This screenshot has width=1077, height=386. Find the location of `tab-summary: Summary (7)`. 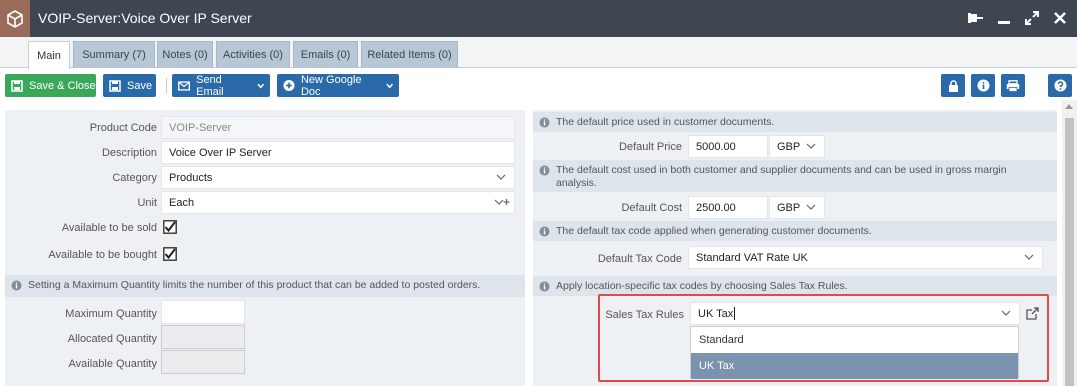

tab-summary: Summary (7) is located at coordinates (114, 54).